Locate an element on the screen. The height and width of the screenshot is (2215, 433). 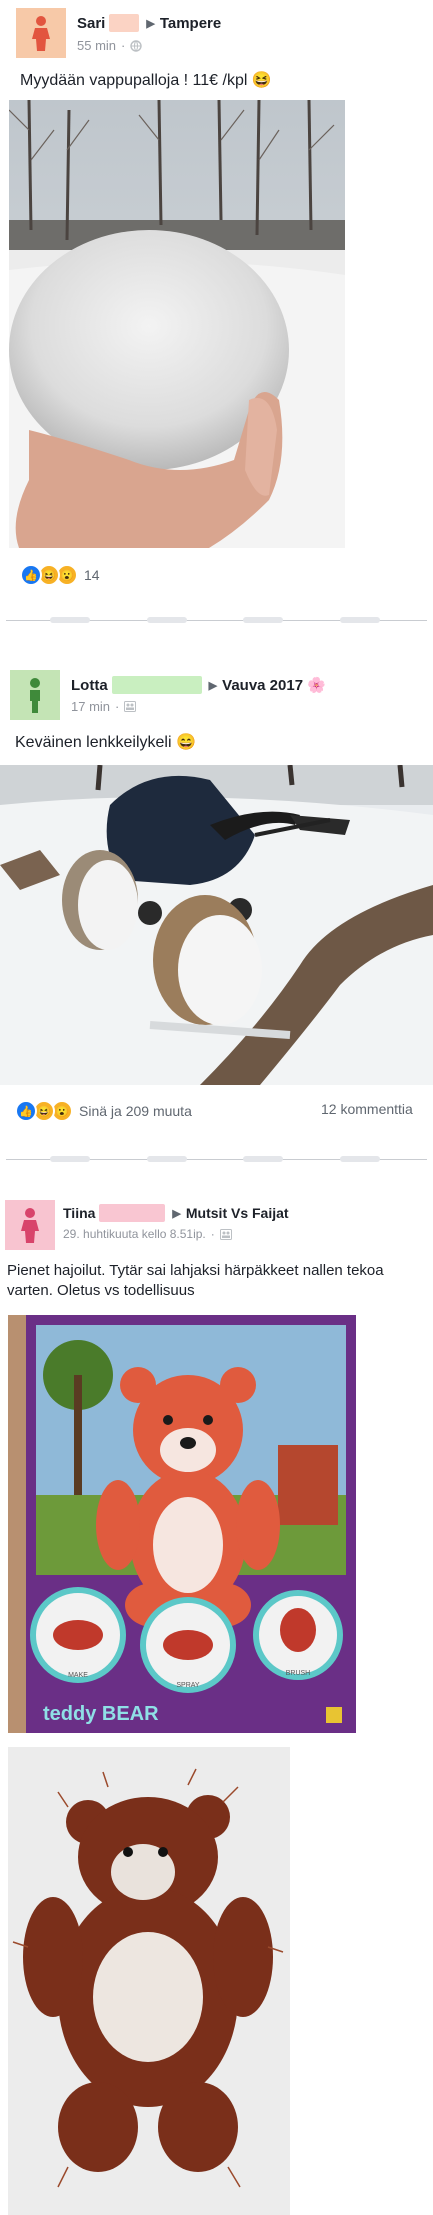
post-photo is located at coordinates (216, 925).